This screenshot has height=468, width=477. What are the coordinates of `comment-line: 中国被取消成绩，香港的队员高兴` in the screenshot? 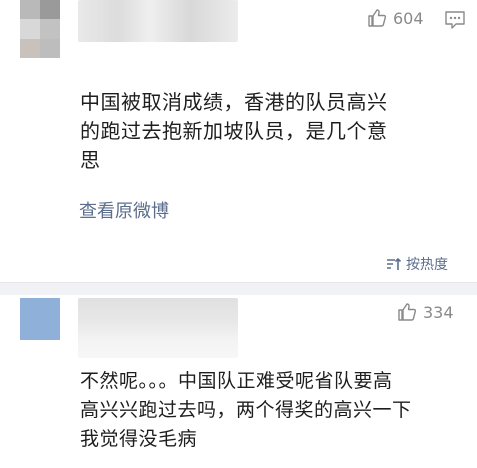 It's located at (234, 102).